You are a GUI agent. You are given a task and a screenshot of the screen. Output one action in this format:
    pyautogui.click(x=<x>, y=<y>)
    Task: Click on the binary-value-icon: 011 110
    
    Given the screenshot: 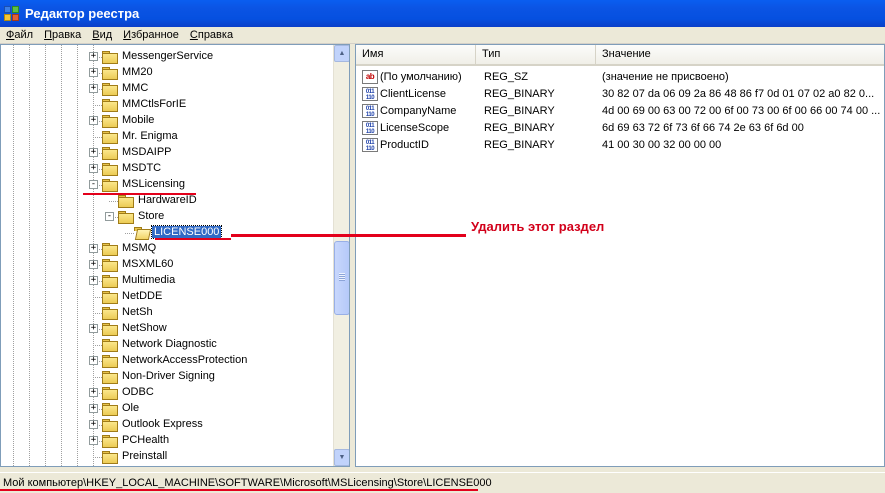 What is the action you would take?
    pyautogui.click(x=370, y=111)
    